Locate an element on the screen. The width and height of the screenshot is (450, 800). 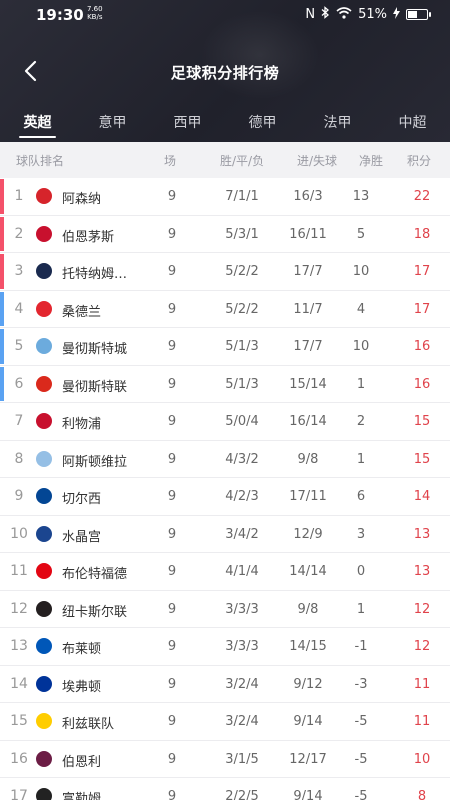
row-goals: 14/15 is located at coordinates (308, 646).